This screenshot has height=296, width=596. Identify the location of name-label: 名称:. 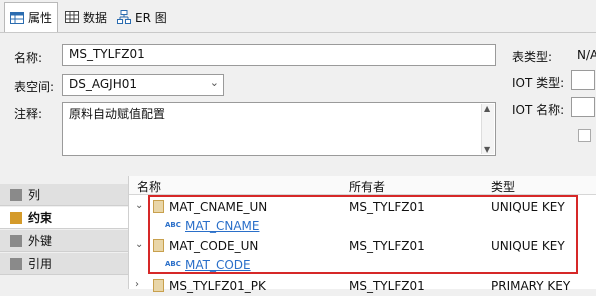
(28, 58).